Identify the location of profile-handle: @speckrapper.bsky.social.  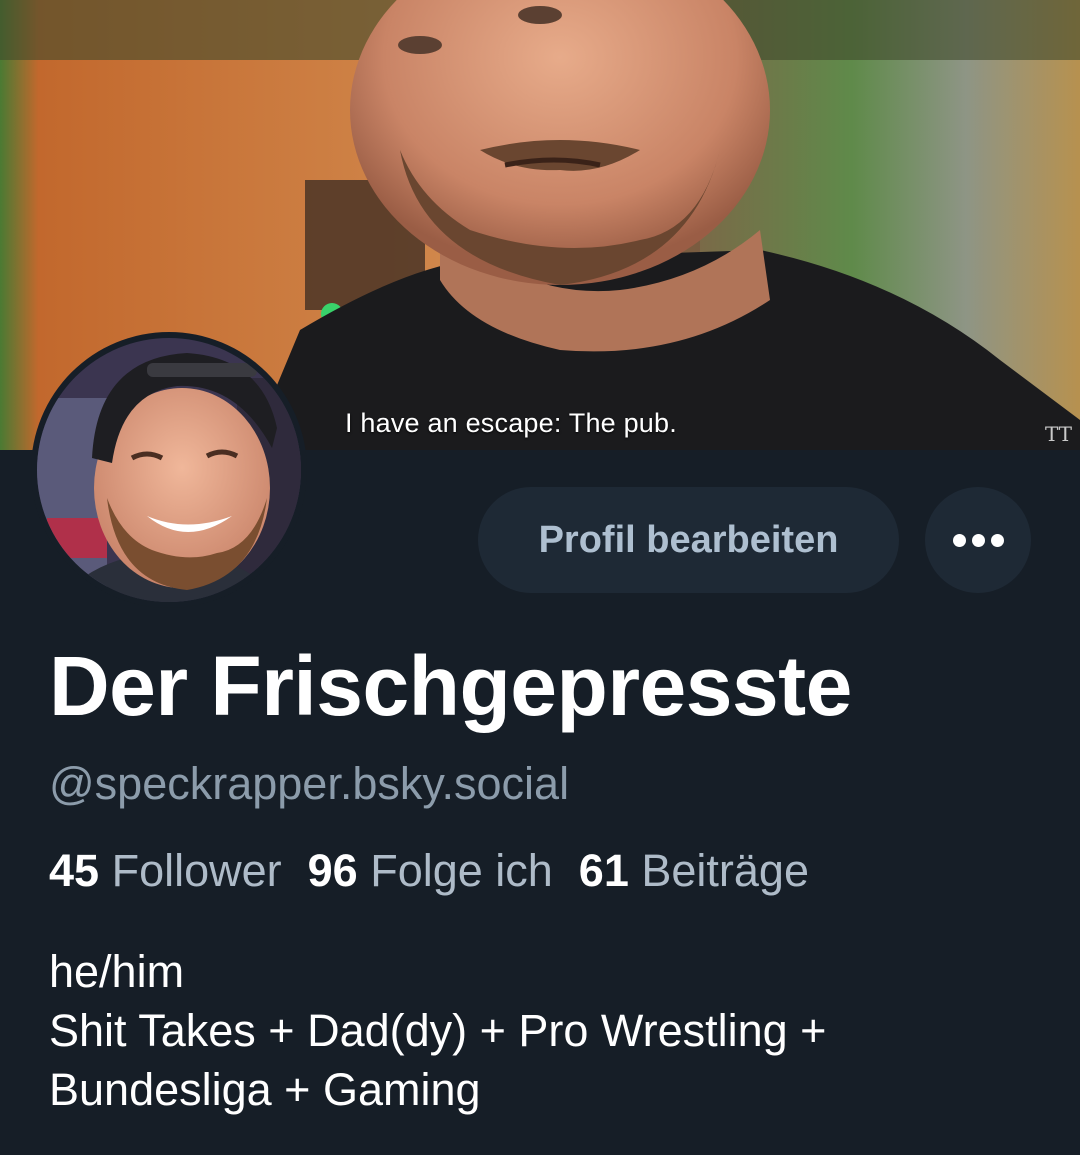
(309, 783).